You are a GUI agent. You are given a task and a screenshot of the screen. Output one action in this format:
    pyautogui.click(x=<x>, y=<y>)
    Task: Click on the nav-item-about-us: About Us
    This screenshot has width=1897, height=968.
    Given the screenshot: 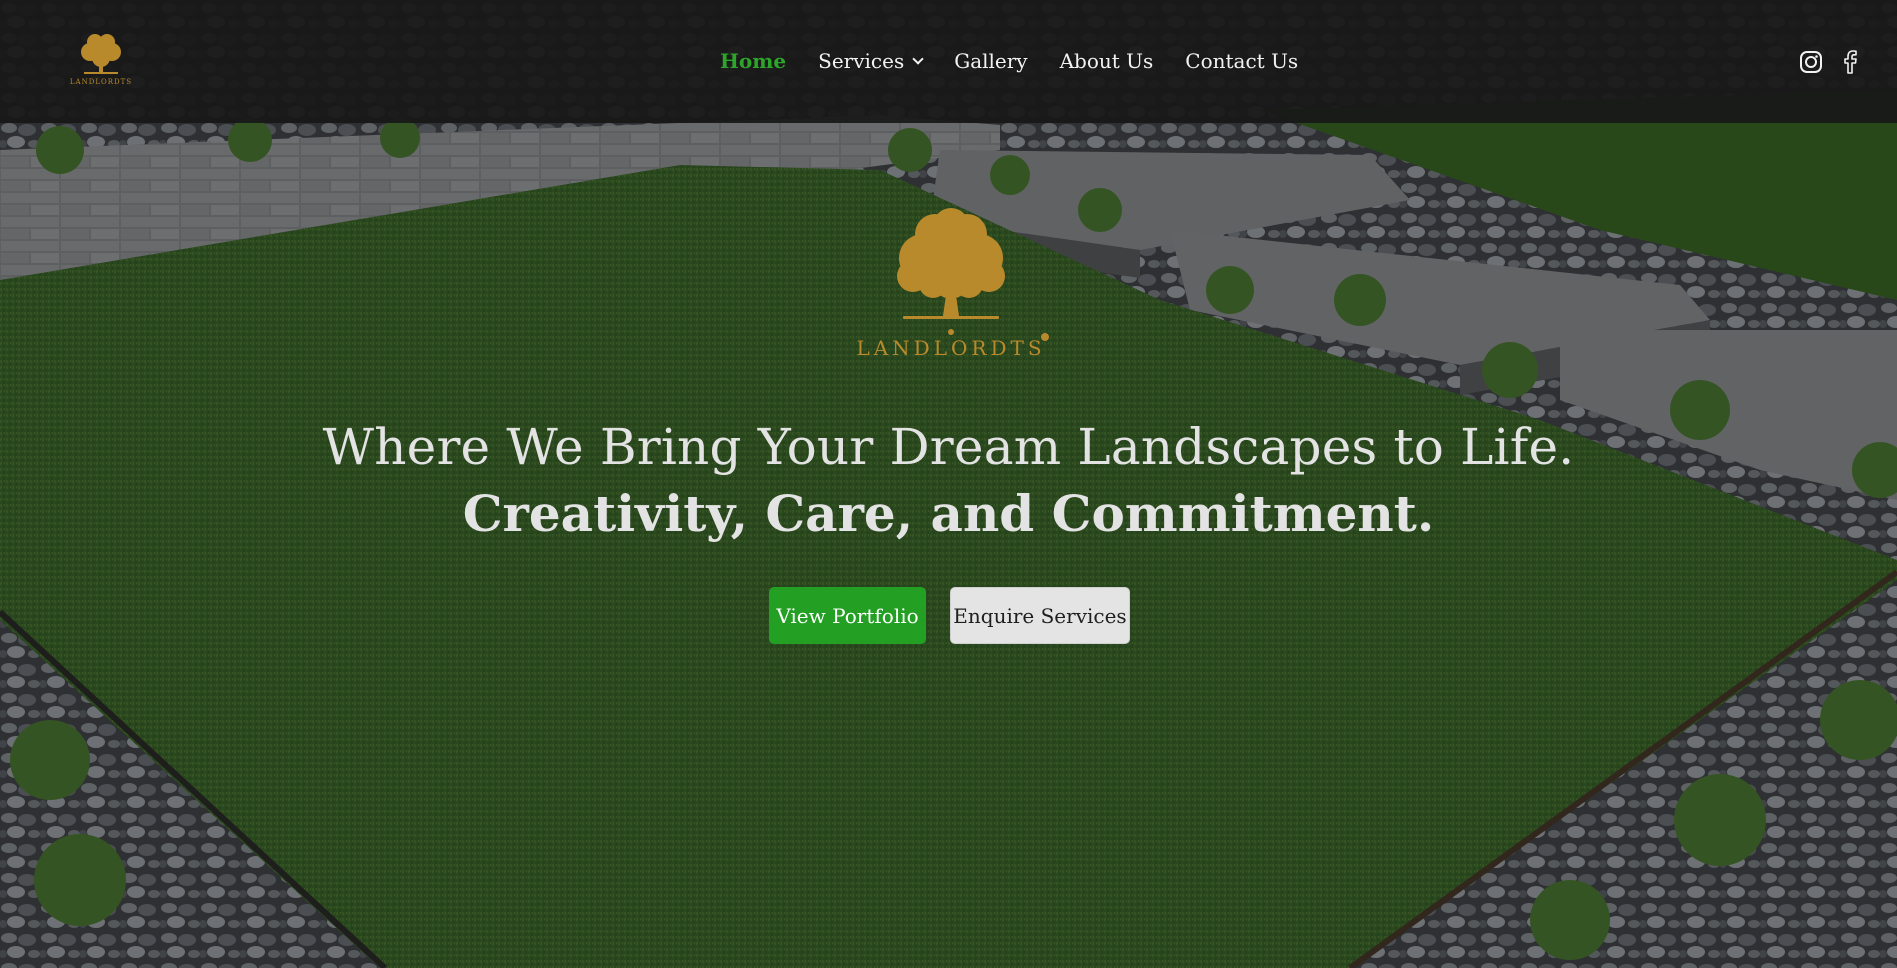 What is the action you would take?
    pyautogui.click(x=1107, y=61)
    